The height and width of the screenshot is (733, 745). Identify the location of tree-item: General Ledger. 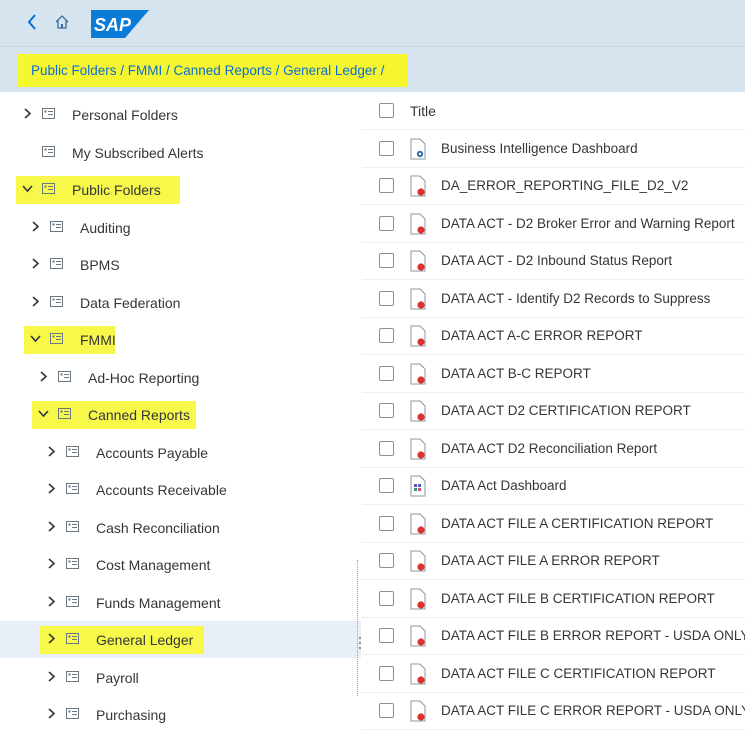
(180, 639).